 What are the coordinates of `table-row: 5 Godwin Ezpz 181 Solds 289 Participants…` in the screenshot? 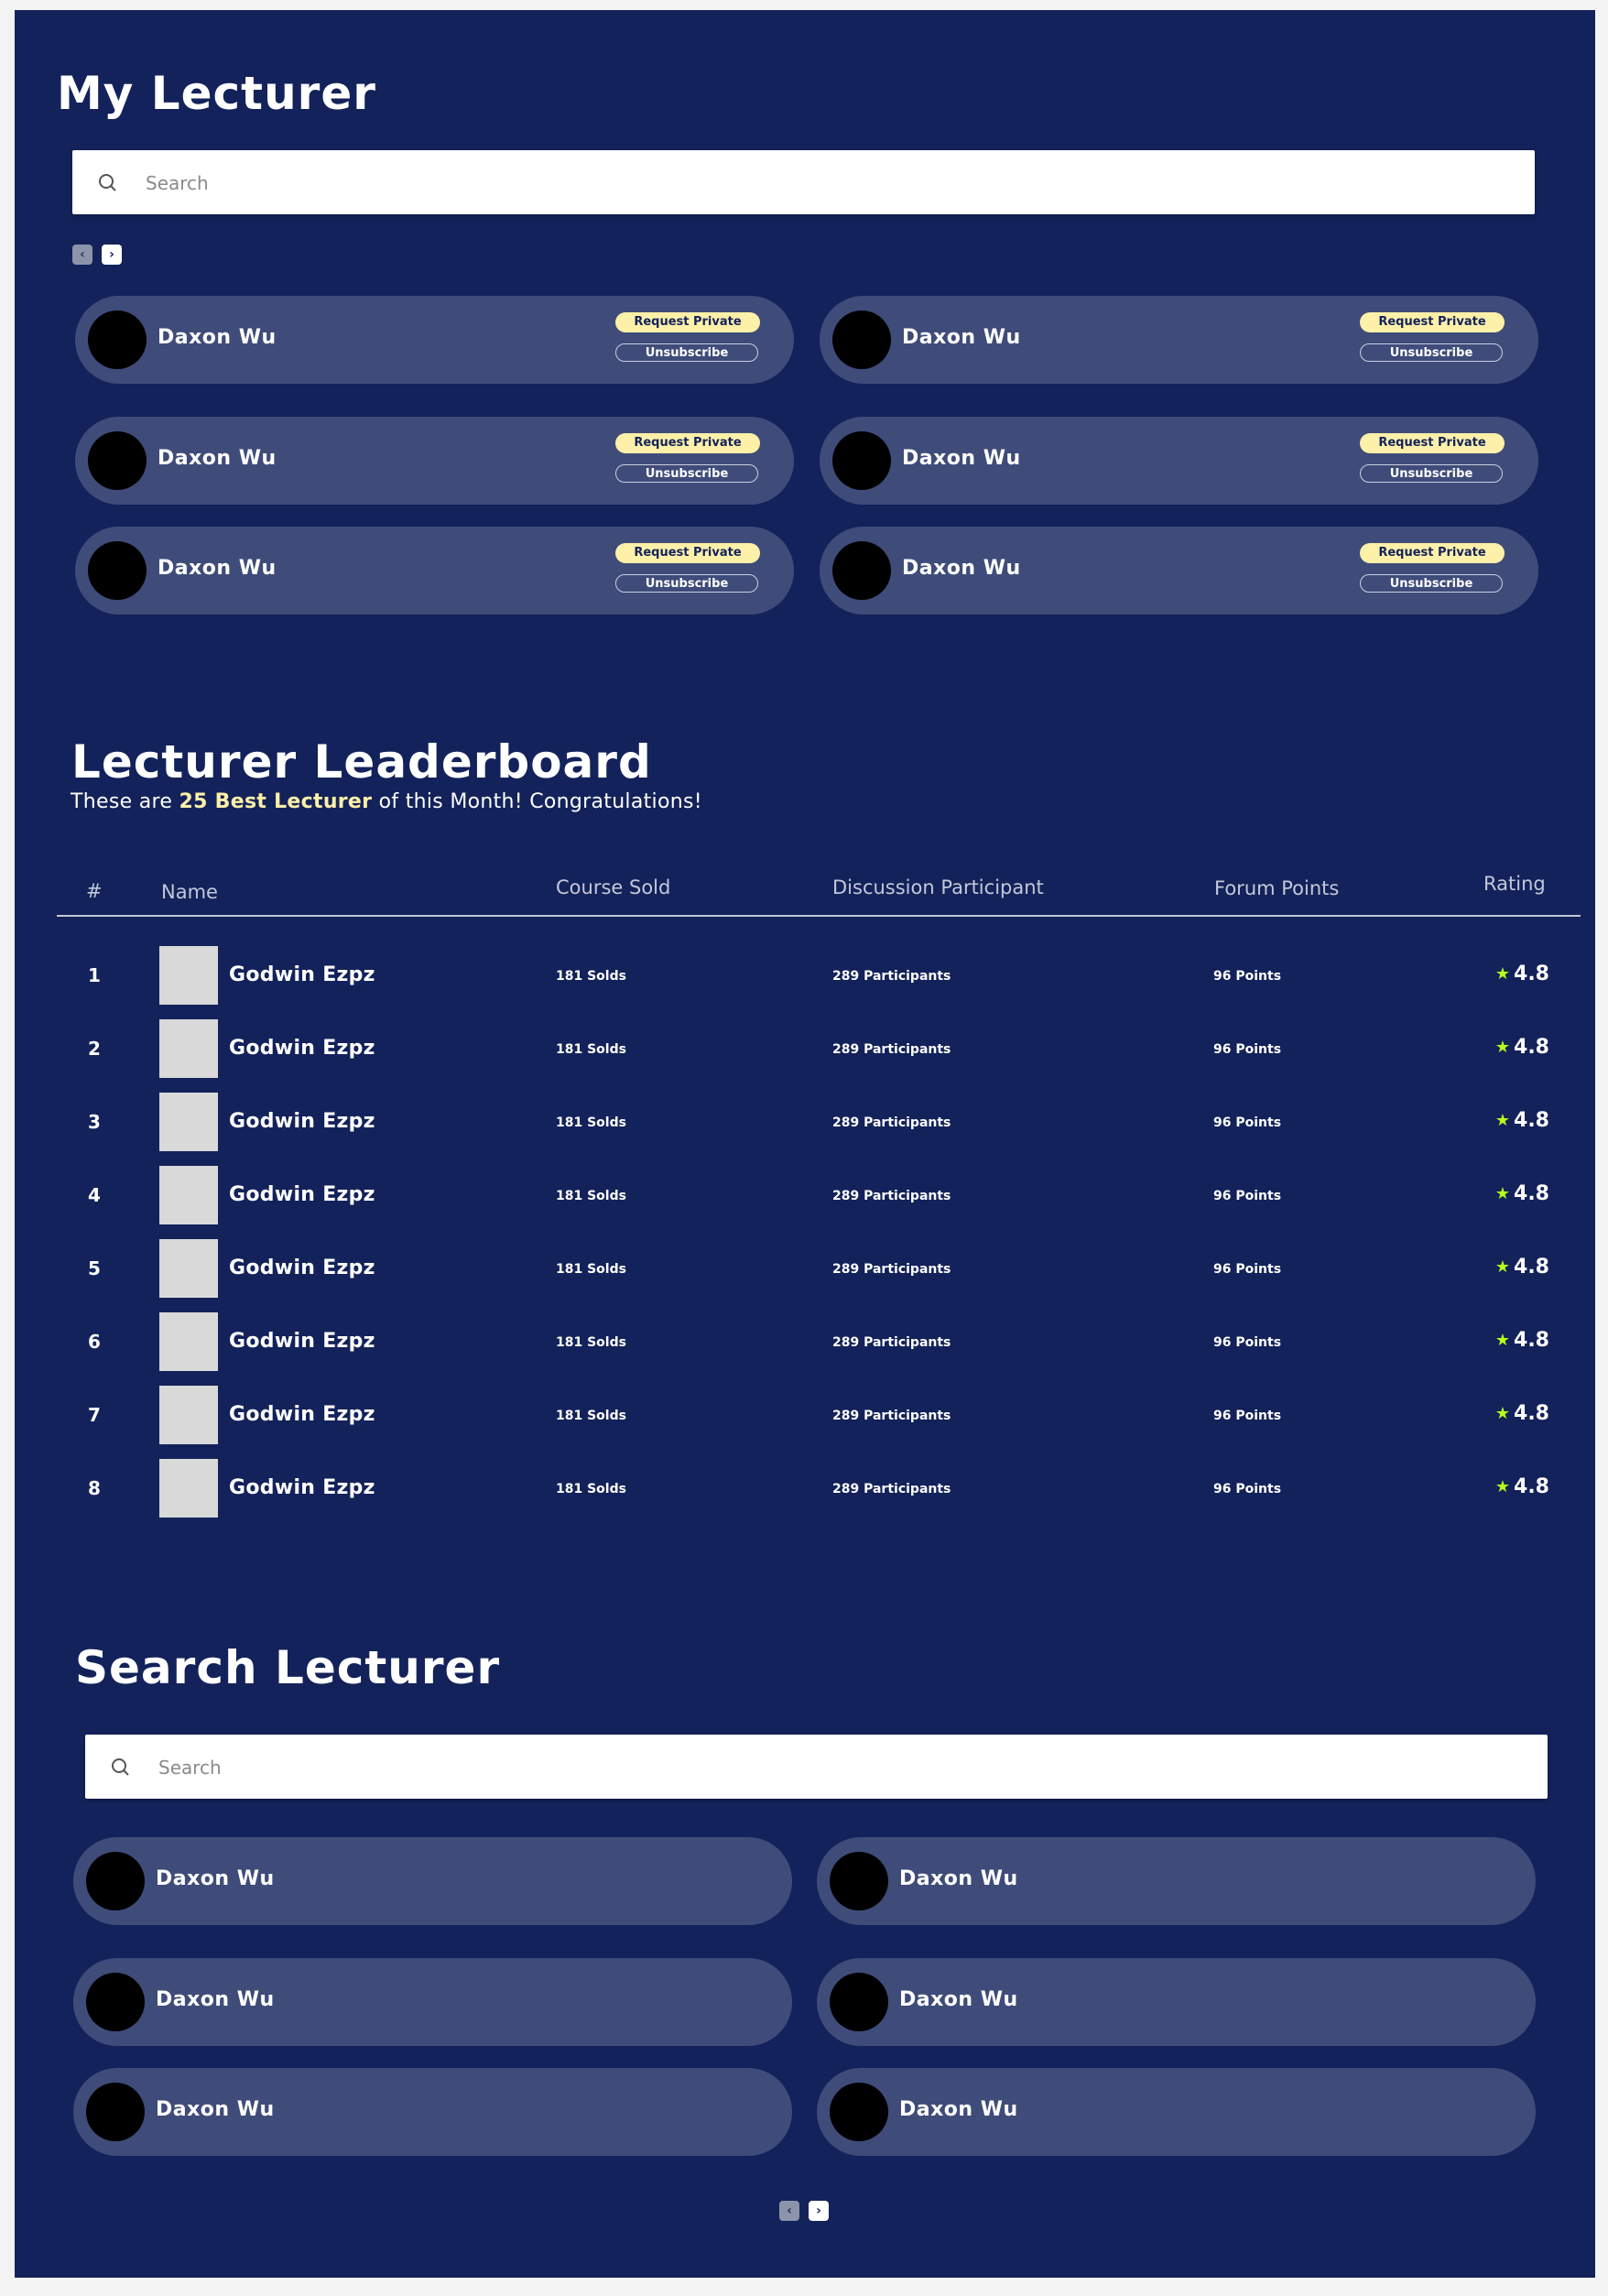 It's located at (805, 1268).